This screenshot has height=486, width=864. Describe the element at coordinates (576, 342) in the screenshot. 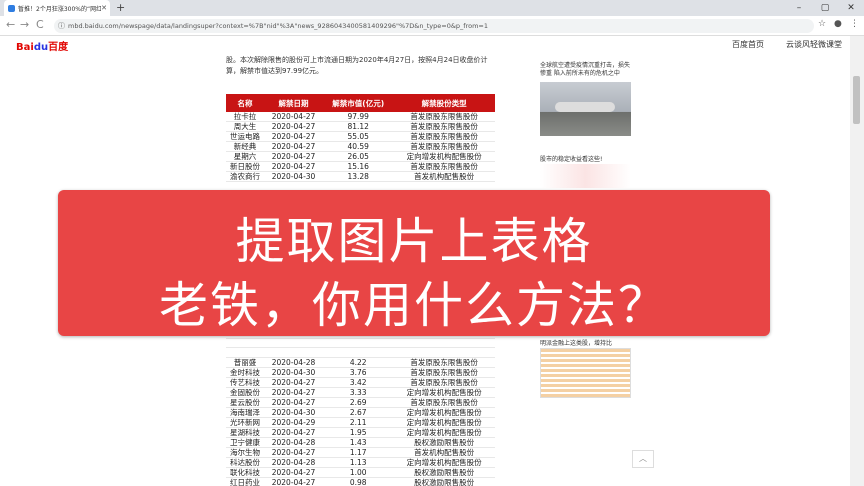

I see `sidebar-news-3: 明派金融上这类股，增持比` at that location.